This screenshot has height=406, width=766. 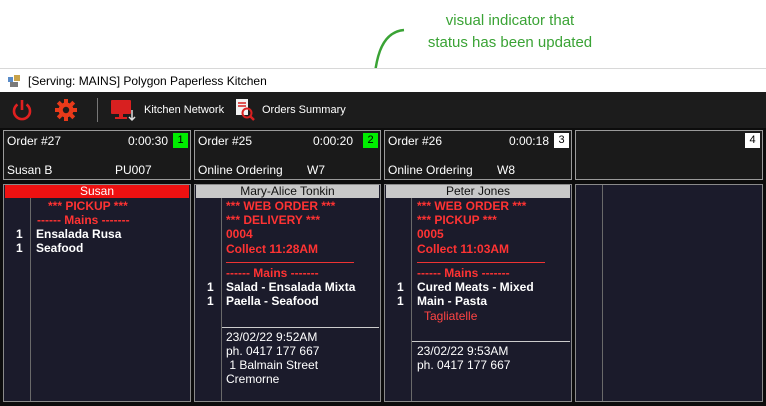 What do you see at coordinates (133, 170) in the screenshot?
I see `order-reference: PU007` at bounding box center [133, 170].